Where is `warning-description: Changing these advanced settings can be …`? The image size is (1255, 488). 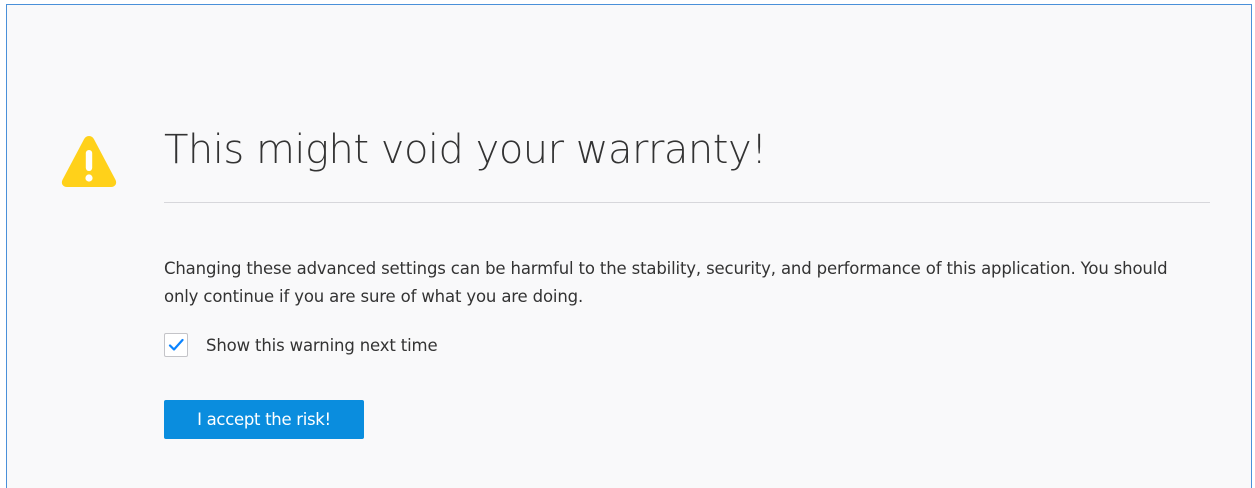
warning-description: Changing these advanced settings can be … is located at coordinates (666, 282).